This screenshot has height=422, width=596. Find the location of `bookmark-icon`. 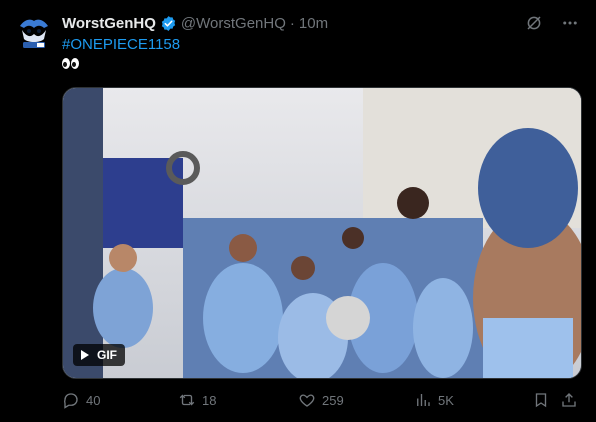

bookmark-icon is located at coordinates (541, 400).